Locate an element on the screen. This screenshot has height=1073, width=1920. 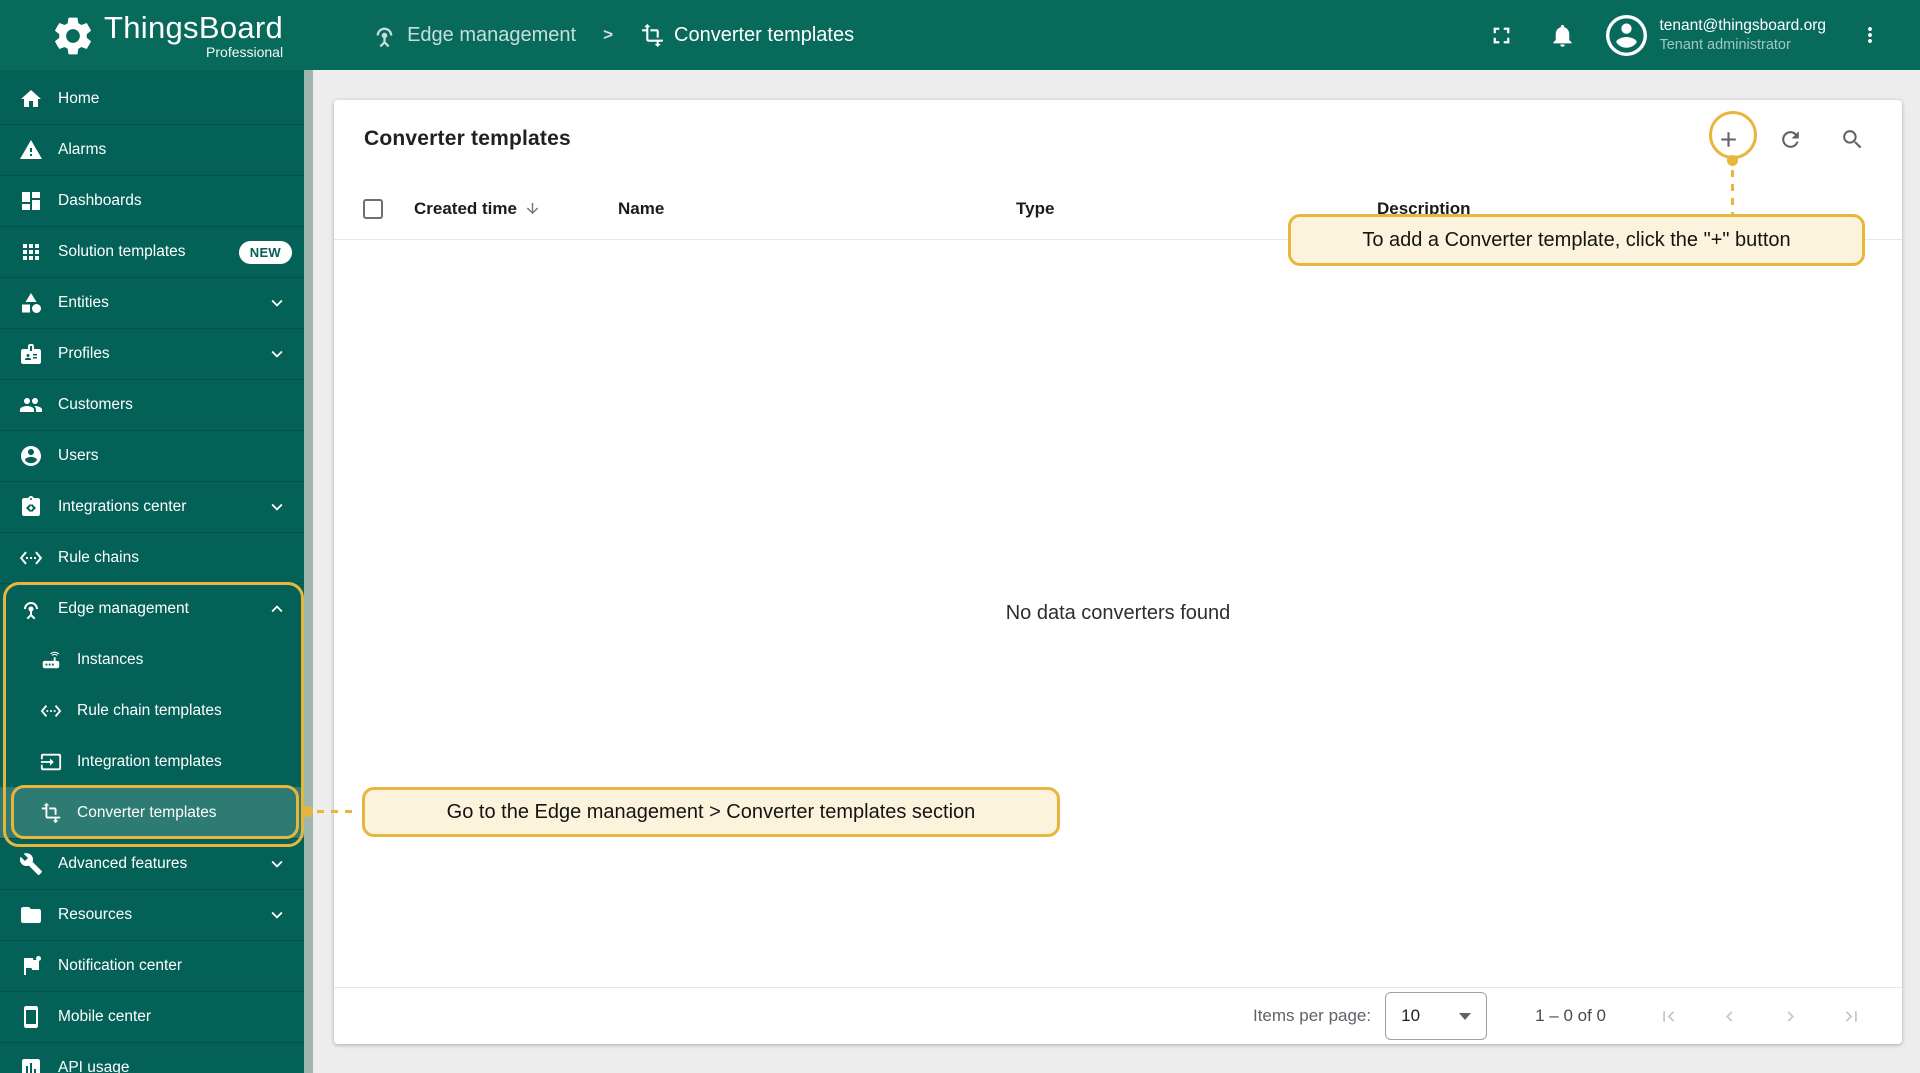
sidebar-item-label: Resources is located at coordinates (95, 914).